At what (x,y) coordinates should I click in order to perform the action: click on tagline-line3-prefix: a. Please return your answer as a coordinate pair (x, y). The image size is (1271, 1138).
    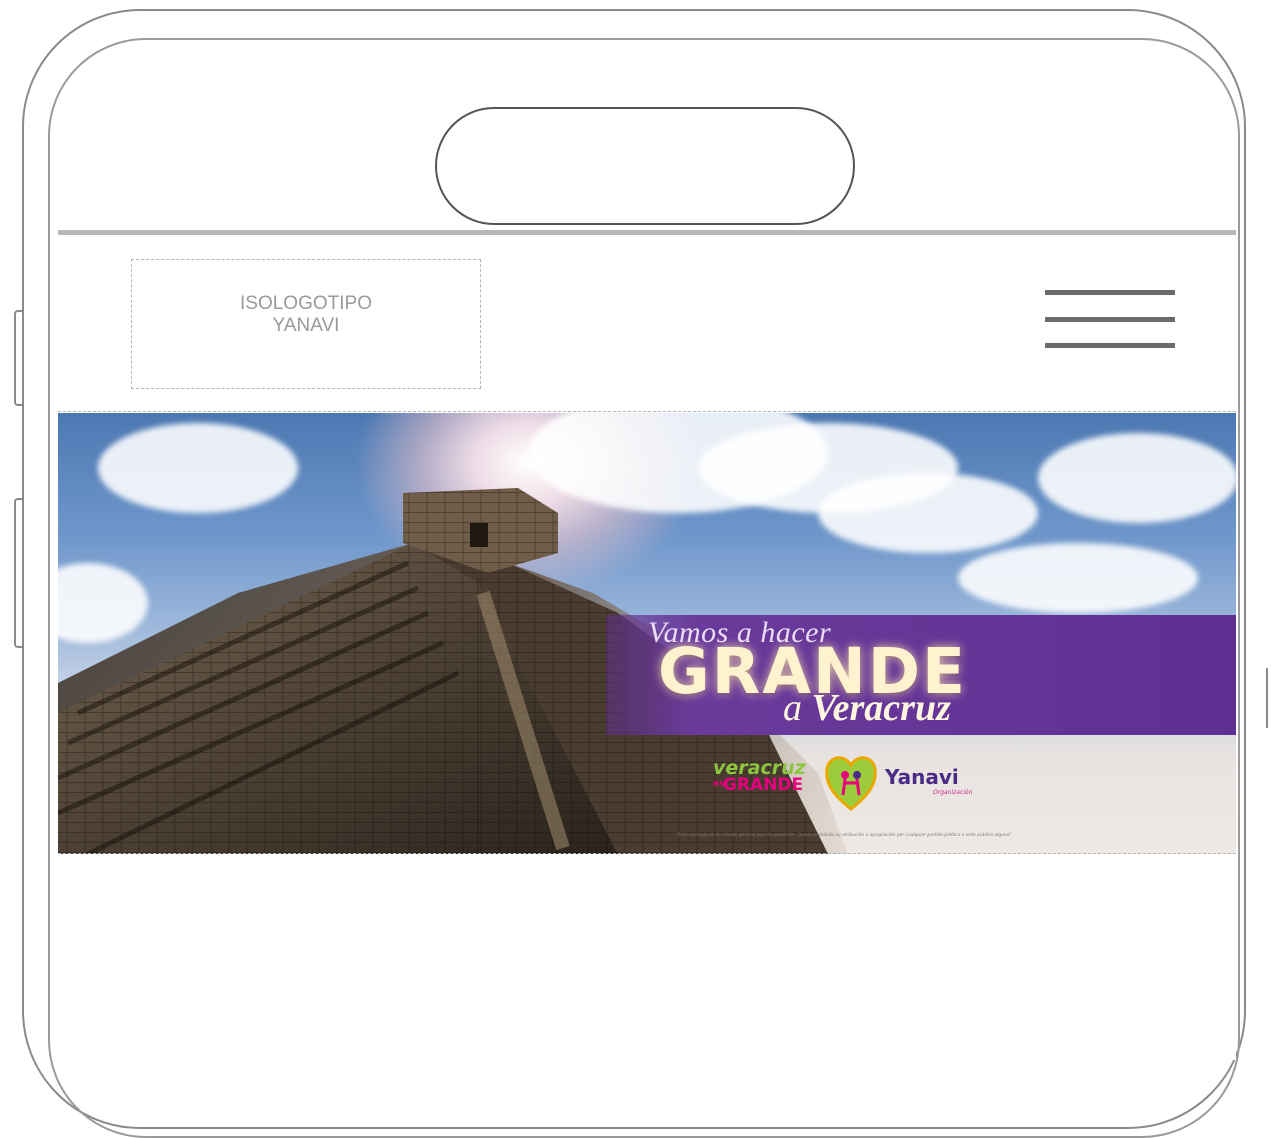
    Looking at the image, I should click on (797, 708).